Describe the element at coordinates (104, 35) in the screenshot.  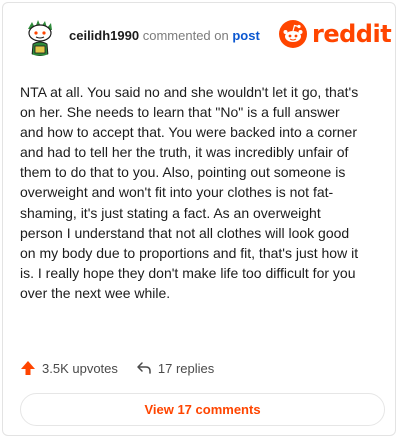
I see `username: ceilidh1990` at that location.